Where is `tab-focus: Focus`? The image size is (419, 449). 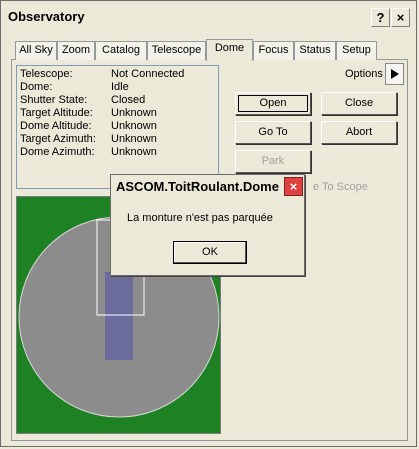 tab-focus: Focus is located at coordinates (273, 50).